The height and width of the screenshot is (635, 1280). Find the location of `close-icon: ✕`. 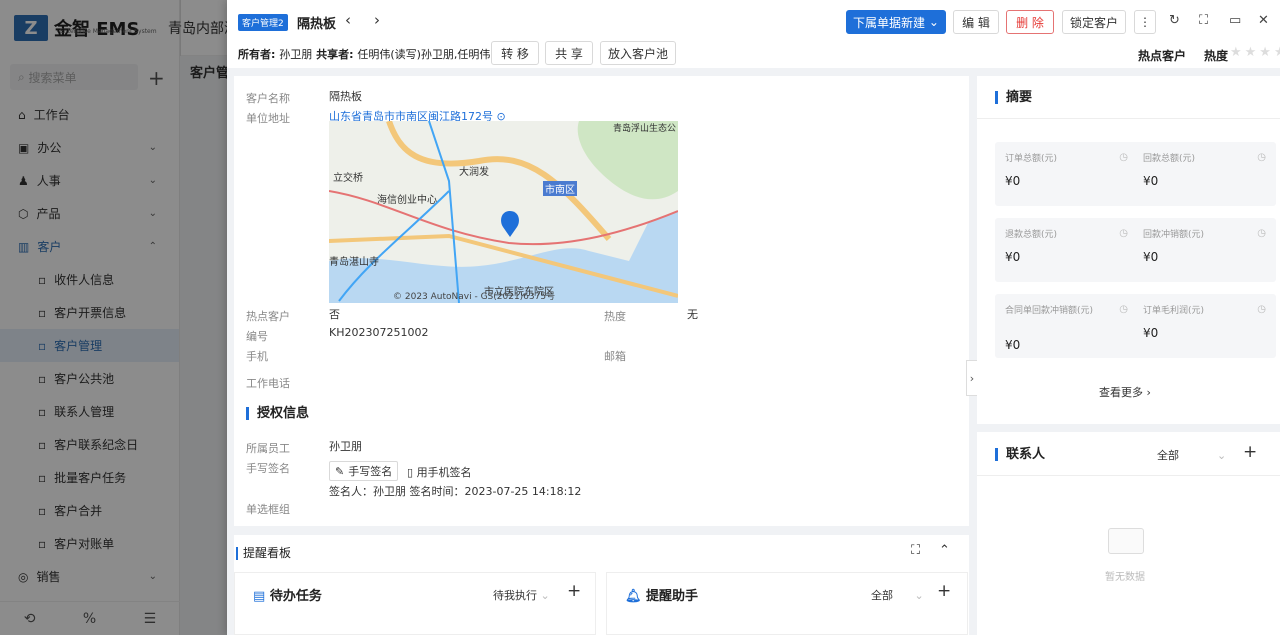

close-icon: ✕ is located at coordinates (1263, 20).